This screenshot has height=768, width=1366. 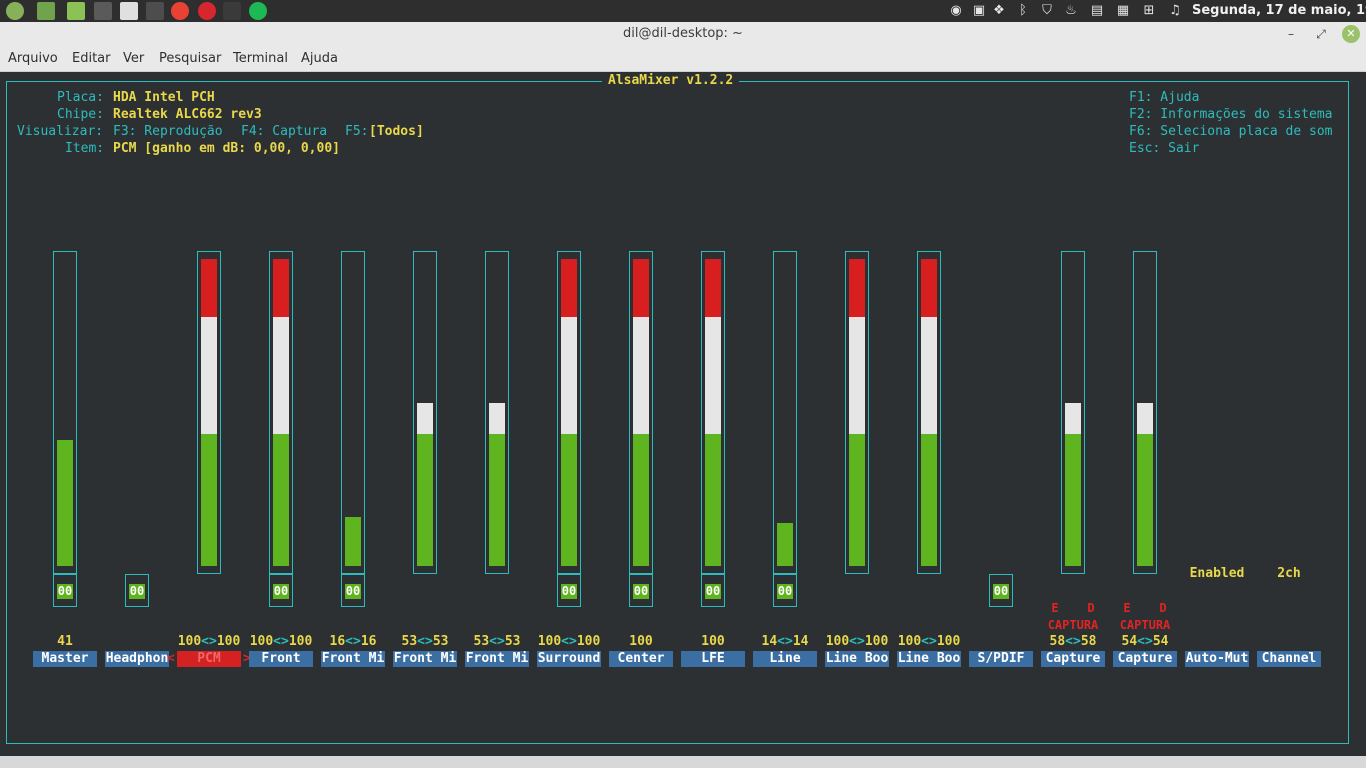 What do you see at coordinates (979, 11) in the screenshot?
I see `package-icon: ▣` at bounding box center [979, 11].